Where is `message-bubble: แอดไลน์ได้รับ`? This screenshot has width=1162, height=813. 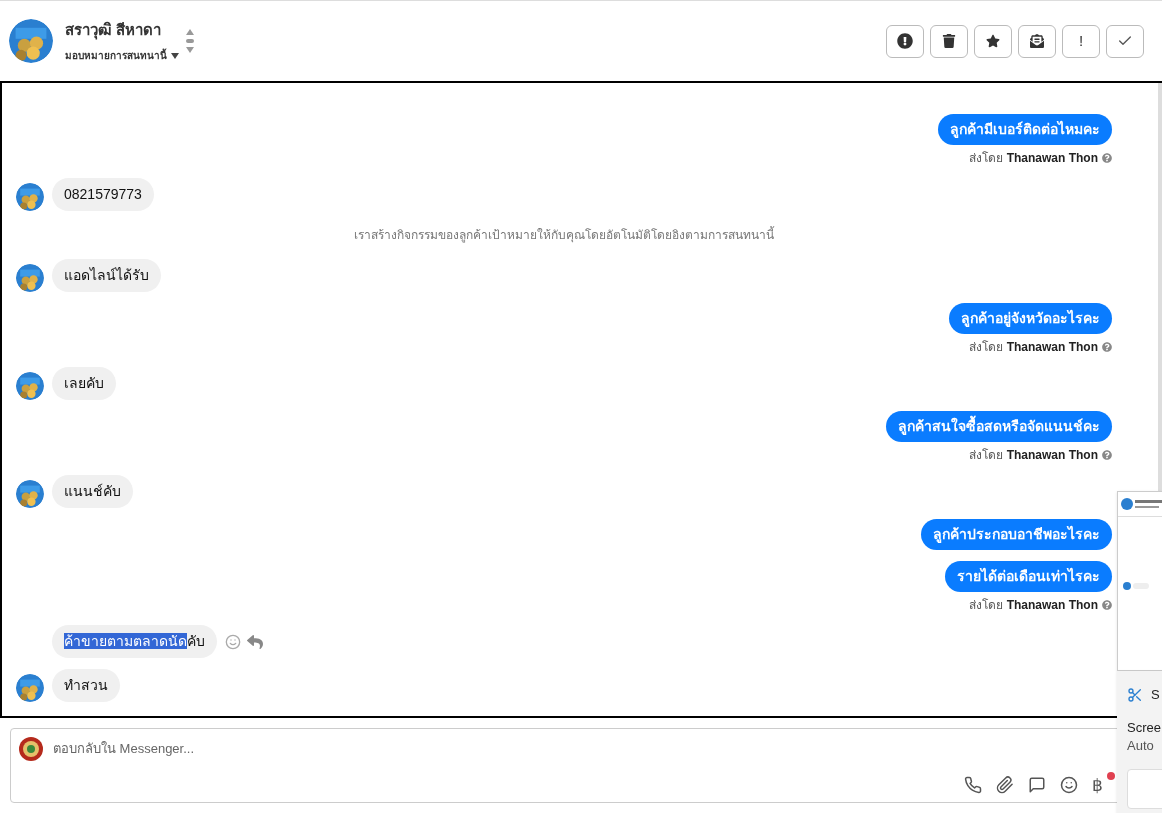
message-bubble: แอดไลน์ได้รับ is located at coordinates (106, 275).